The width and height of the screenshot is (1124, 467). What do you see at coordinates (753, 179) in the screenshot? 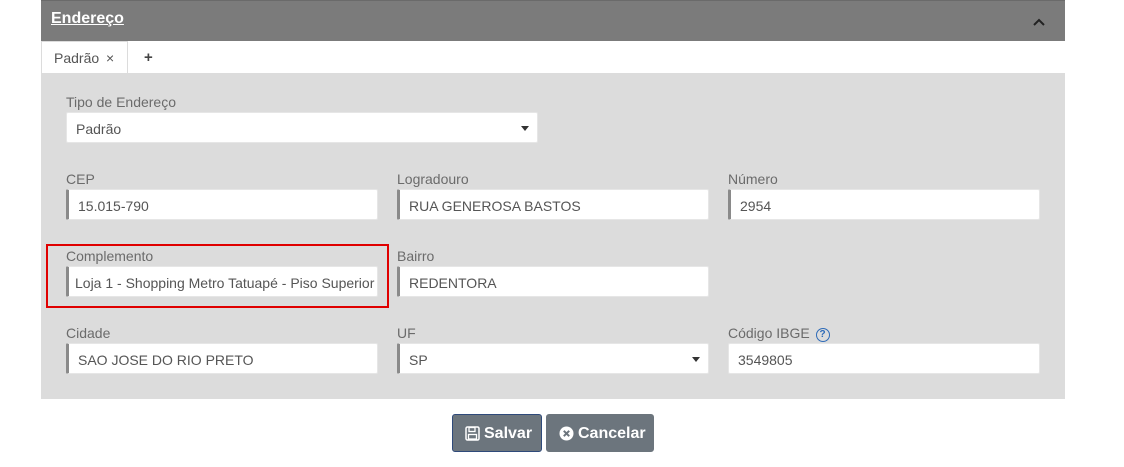
I see `numero-label: Número` at bounding box center [753, 179].